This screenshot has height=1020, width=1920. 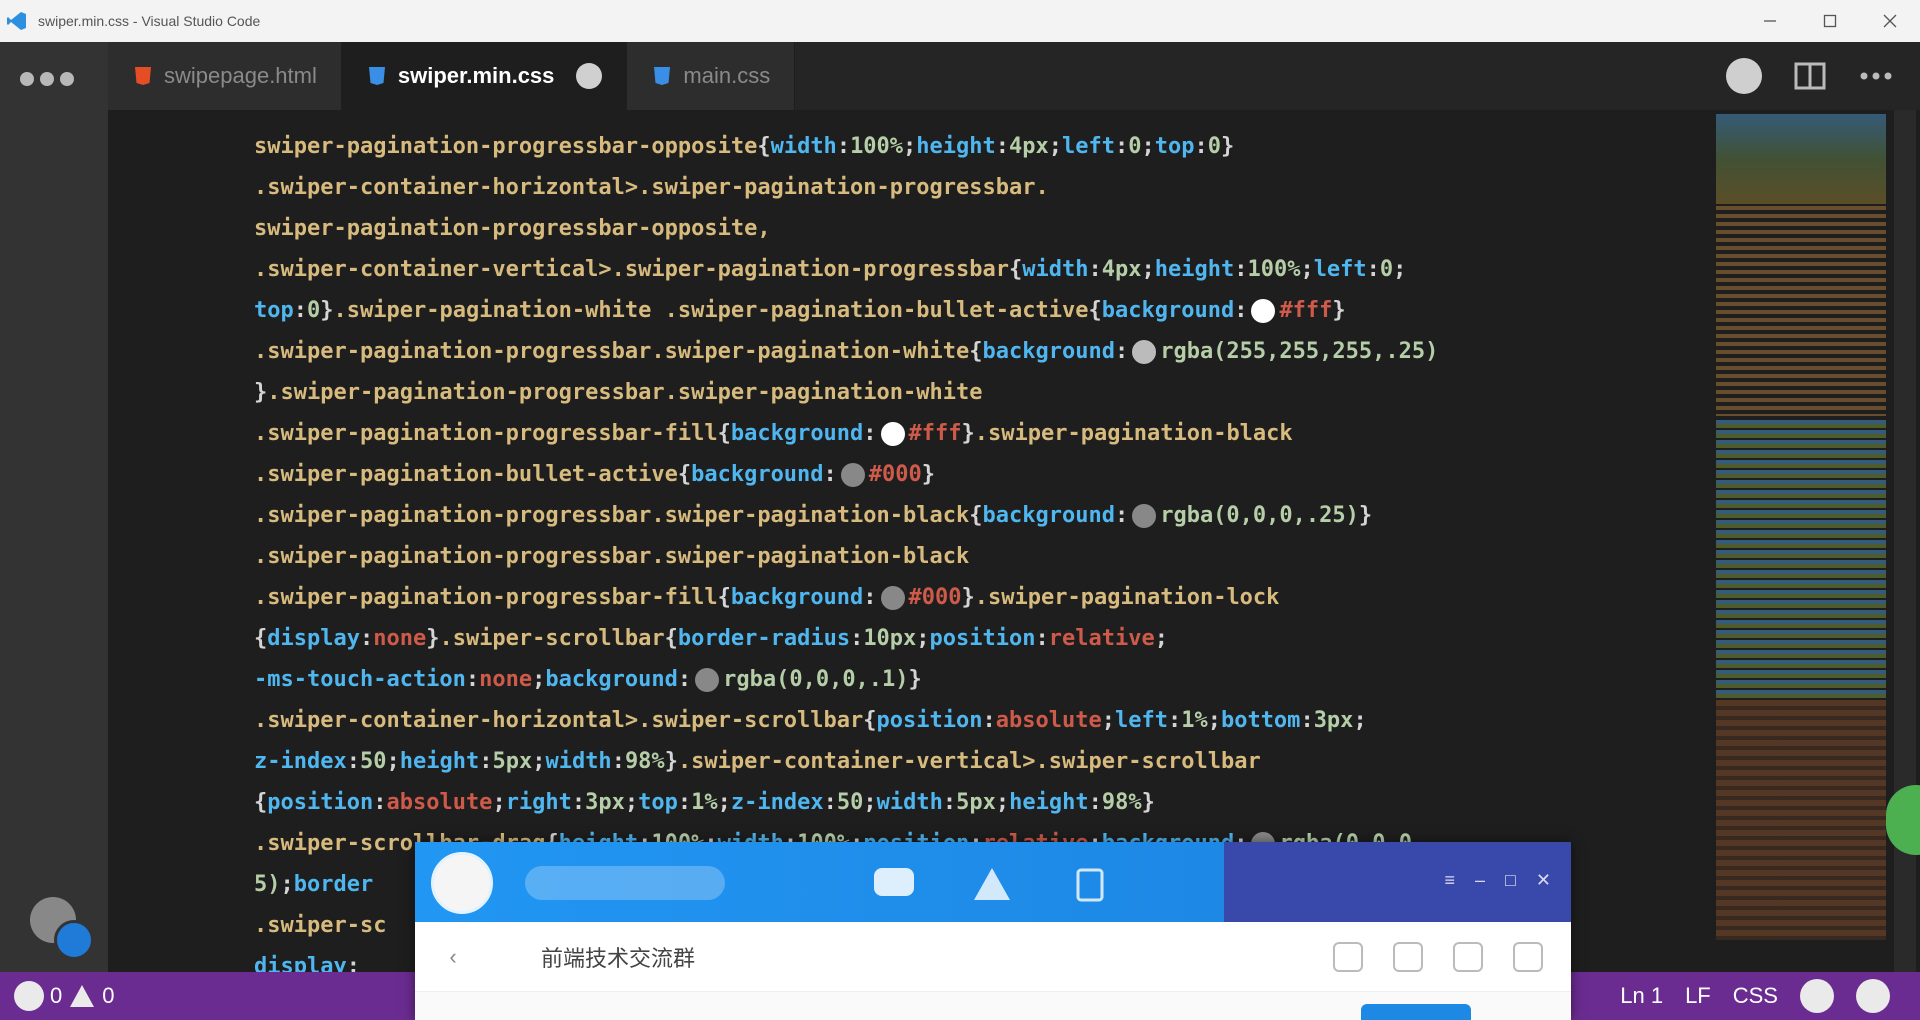 I want to click on cursor-position: Ln 1, so click(x=1641, y=996).